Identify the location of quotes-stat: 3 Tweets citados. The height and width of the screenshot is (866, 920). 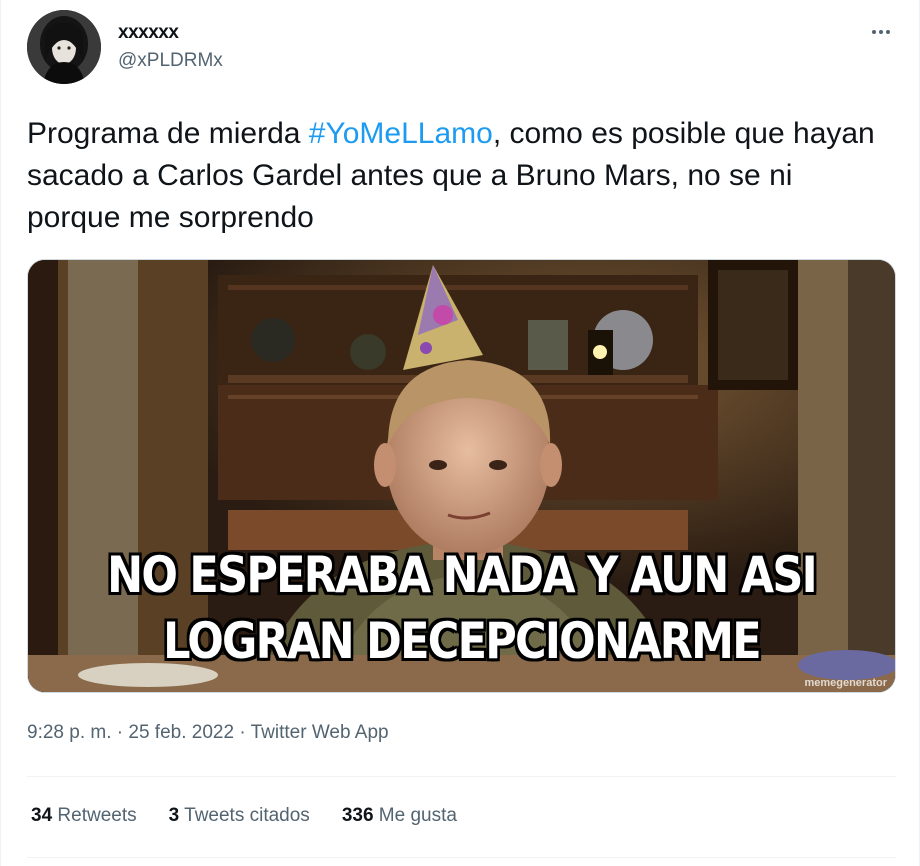
(239, 816).